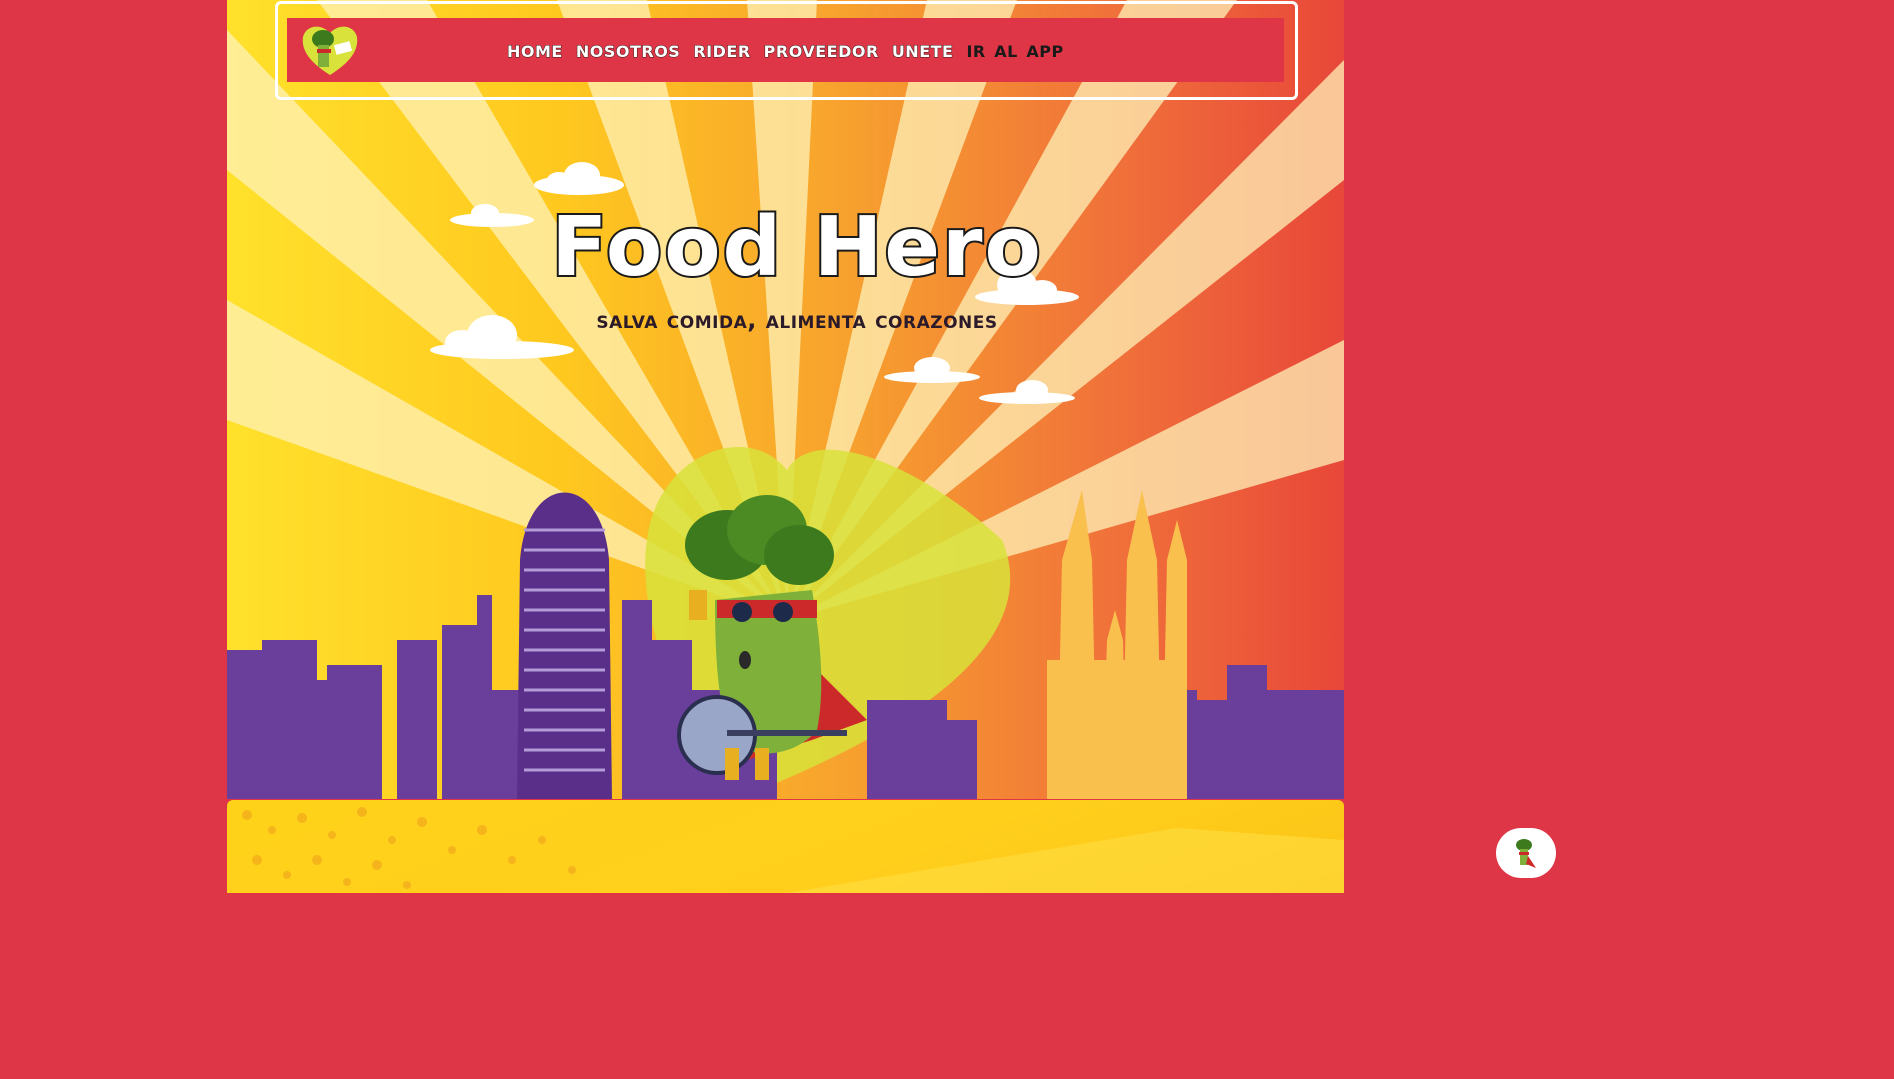 This screenshot has height=1079, width=1894. I want to click on nav-link-unete: Unete, so click(922, 50).